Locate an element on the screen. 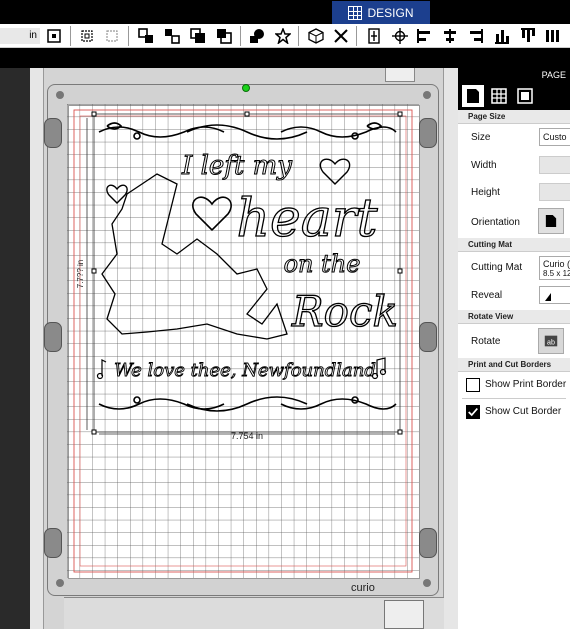 This screenshot has width=570, height=629. width-label: Width is located at coordinates (484, 165).